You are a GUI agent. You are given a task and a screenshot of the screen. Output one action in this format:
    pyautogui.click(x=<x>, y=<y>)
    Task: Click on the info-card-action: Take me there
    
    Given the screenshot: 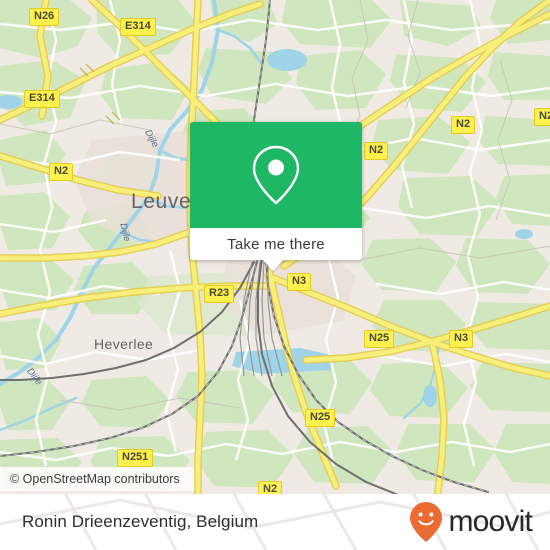 What is the action you would take?
    pyautogui.click(x=276, y=244)
    